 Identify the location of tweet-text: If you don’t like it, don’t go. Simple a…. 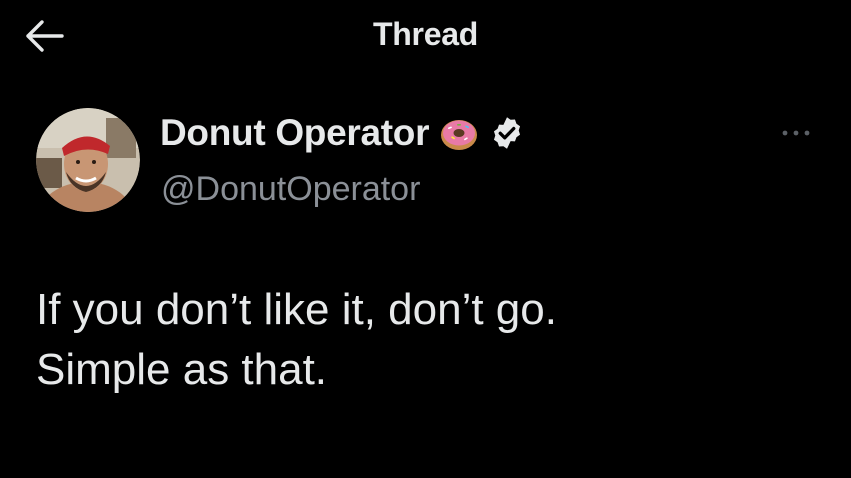
(296, 339).